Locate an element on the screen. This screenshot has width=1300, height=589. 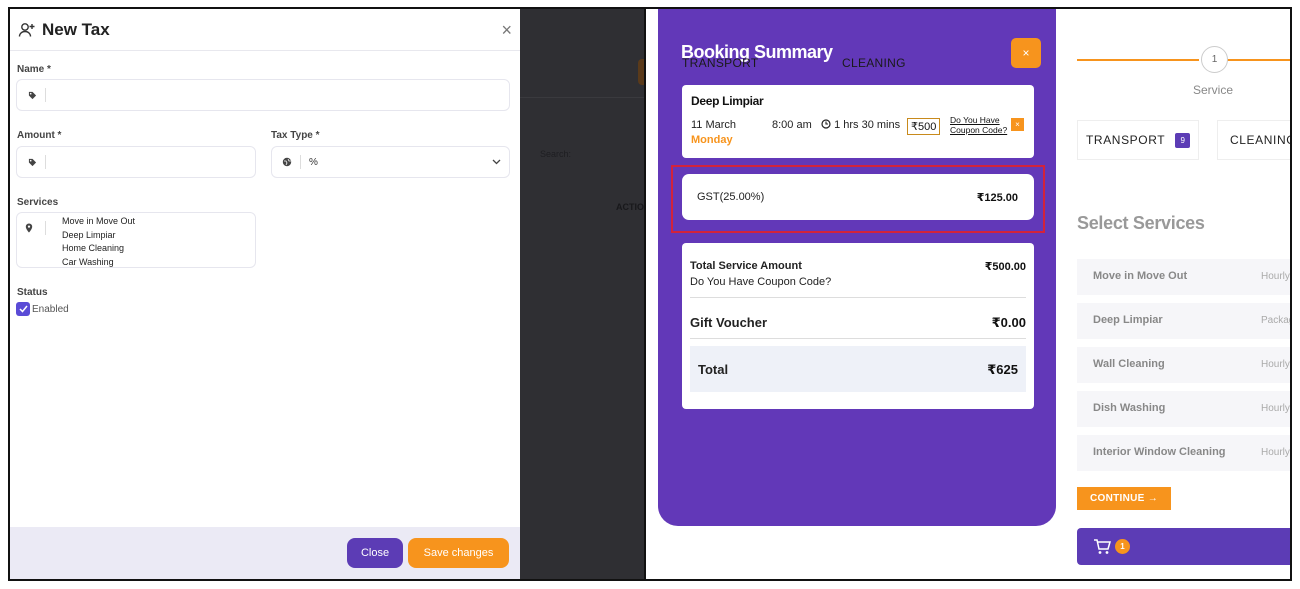
add-user-icon is located at coordinates (26, 29).